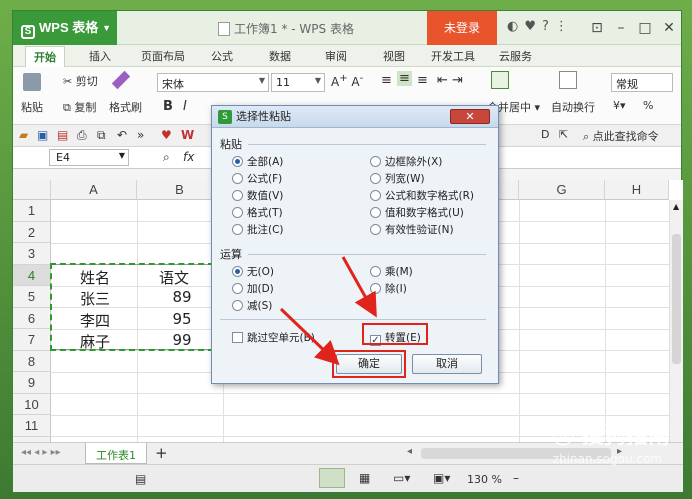  I want to click on arrow-to-transpose, so click(359, 287).